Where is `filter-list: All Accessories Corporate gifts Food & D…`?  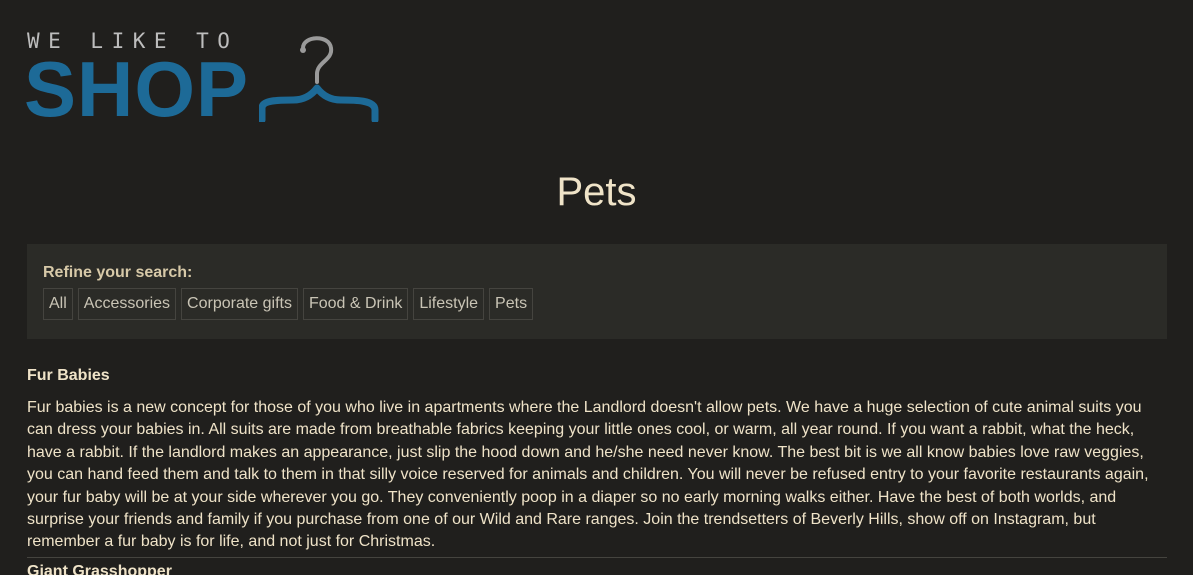
filter-list: All Accessories Corporate gifts Food & D… is located at coordinates (288, 304).